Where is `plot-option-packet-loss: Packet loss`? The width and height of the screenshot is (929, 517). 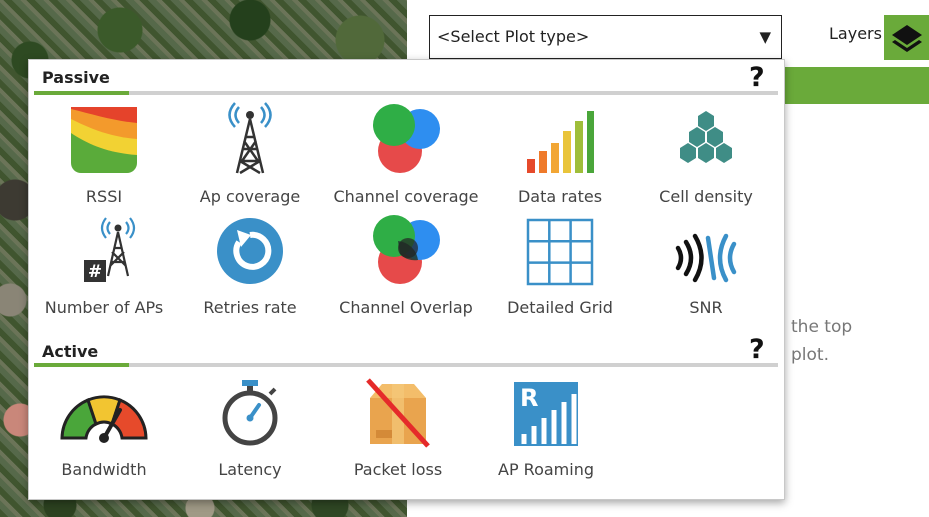 plot-option-packet-loss: Packet loss is located at coordinates (398, 428).